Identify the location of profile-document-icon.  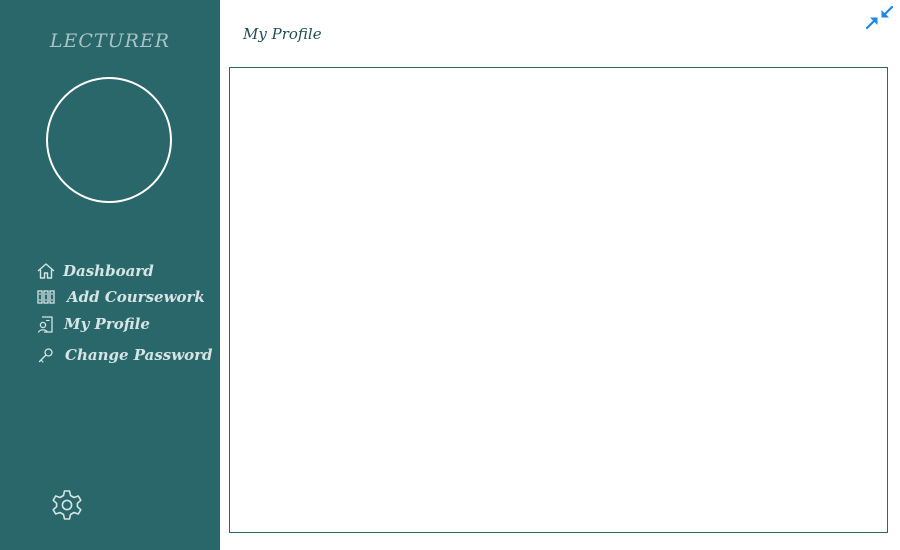
(46, 324).